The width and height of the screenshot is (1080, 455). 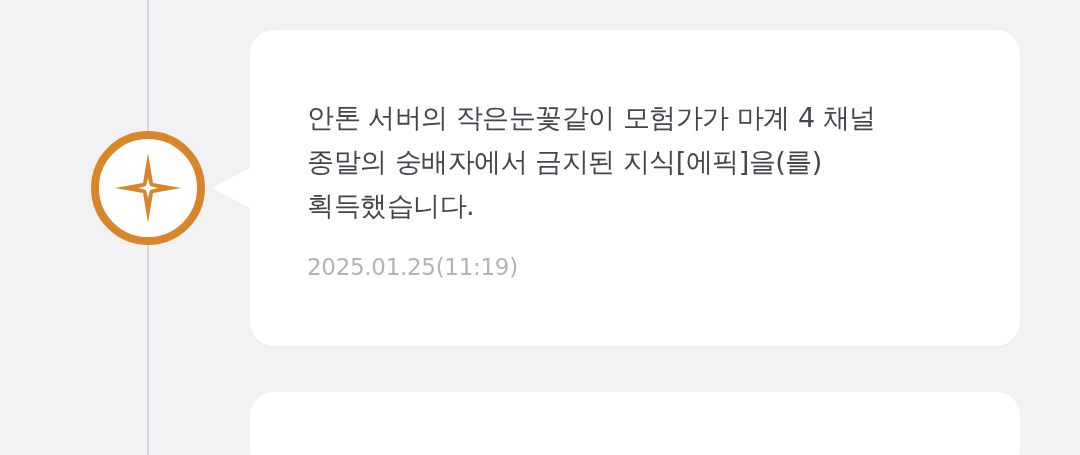 I want to click on log-timestamp: 2025.01.25(11:19), so click(x=413, y=267).